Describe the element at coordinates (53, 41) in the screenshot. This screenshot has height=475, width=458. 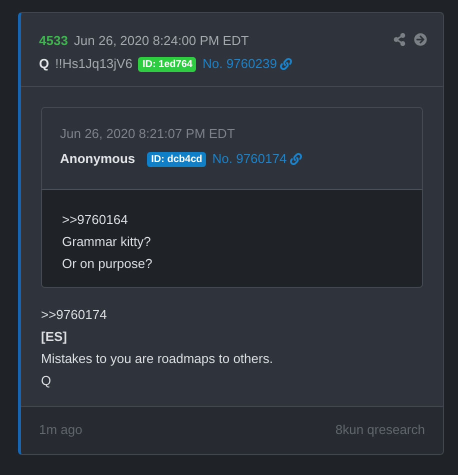
I see `post-number: 4533` at that location.